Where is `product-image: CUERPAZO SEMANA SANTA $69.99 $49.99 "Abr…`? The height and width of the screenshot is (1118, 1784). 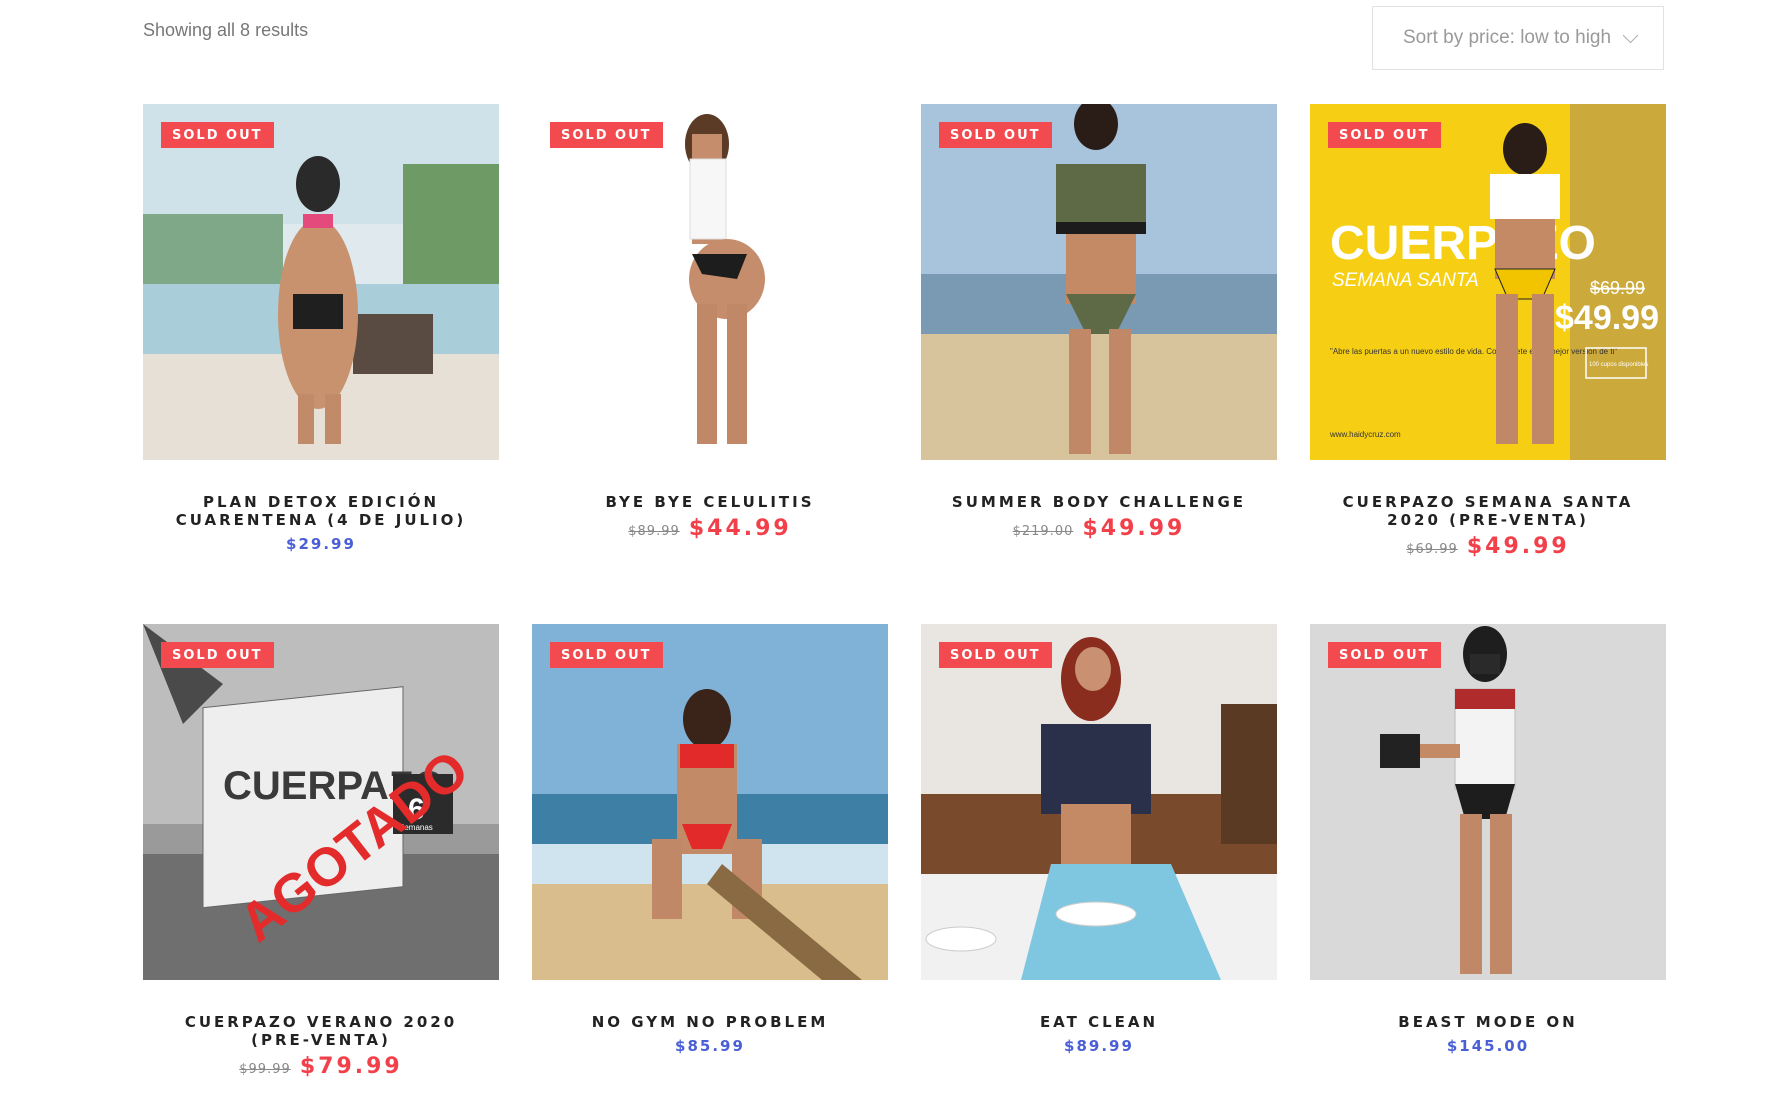
product-image: CUERPAZO SEMANA SANTA $69.99 $49.99 "Abr… is located at coordinates (1488, 282).